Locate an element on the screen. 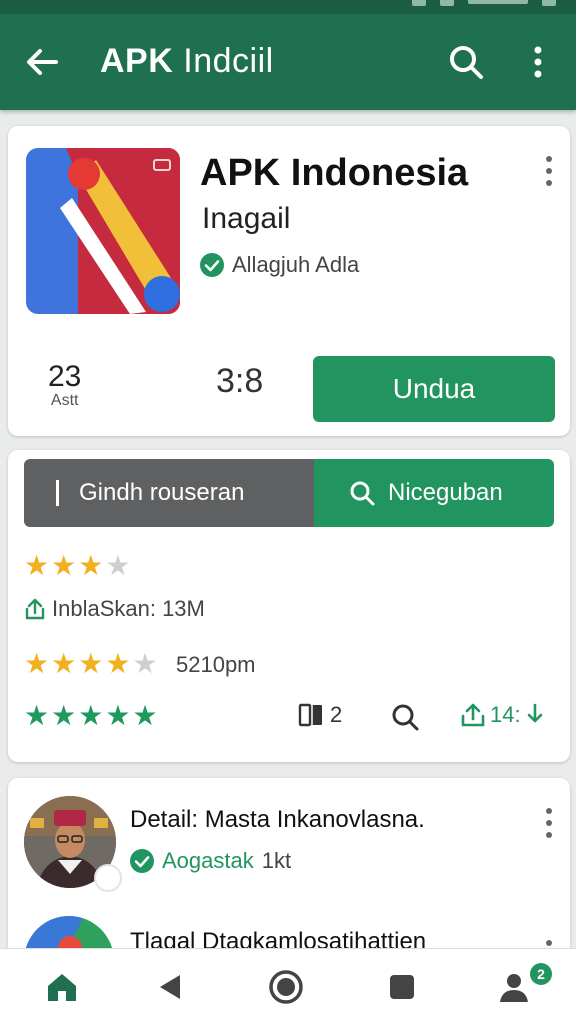 This screenshot has width=576, height=1024. search-button: Niceguban is located at coordinates (434, 493).